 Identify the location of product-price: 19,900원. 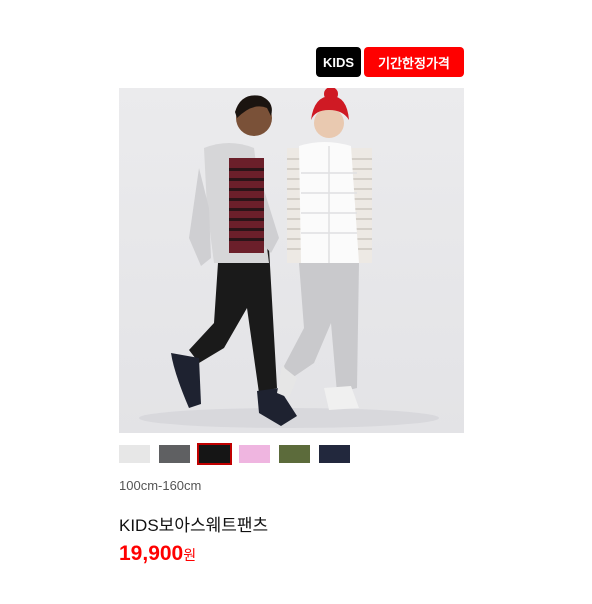
(157, 554).